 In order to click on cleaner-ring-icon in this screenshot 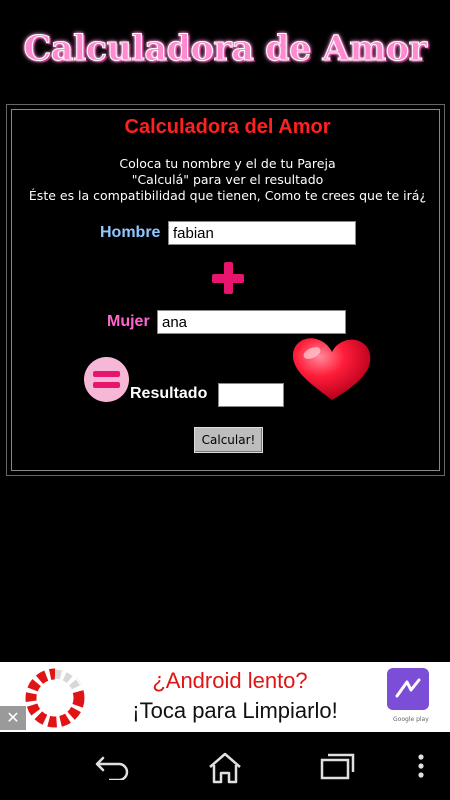, I will do `click(55, 698)`.